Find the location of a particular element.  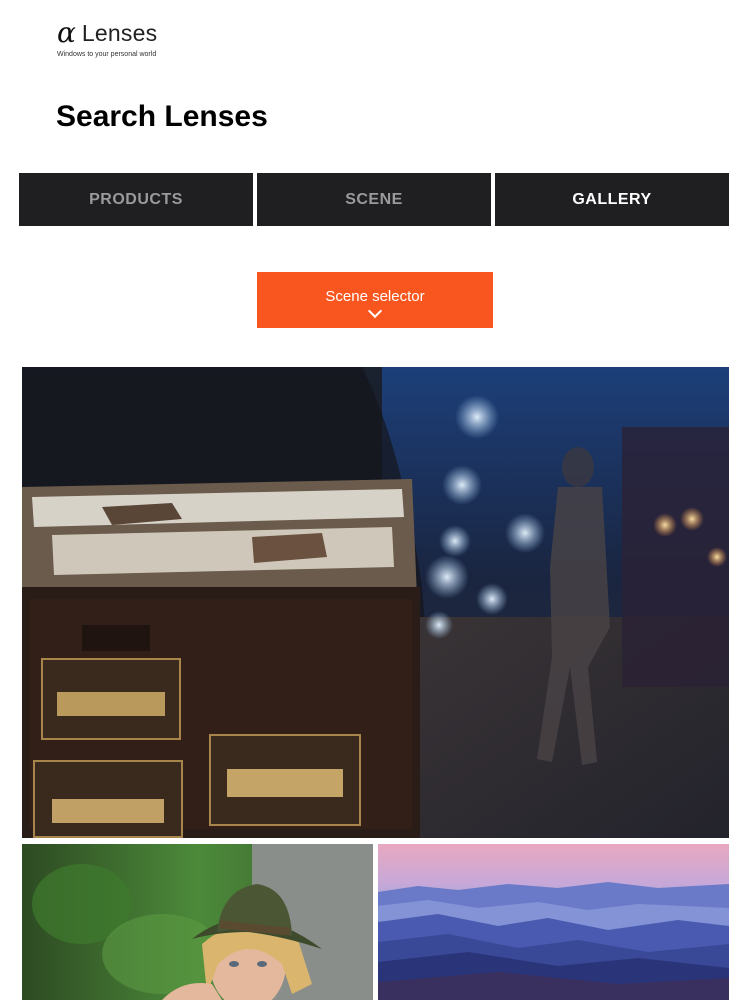

scene-selector-button: Scene selector is located at coordinates (375, 300).